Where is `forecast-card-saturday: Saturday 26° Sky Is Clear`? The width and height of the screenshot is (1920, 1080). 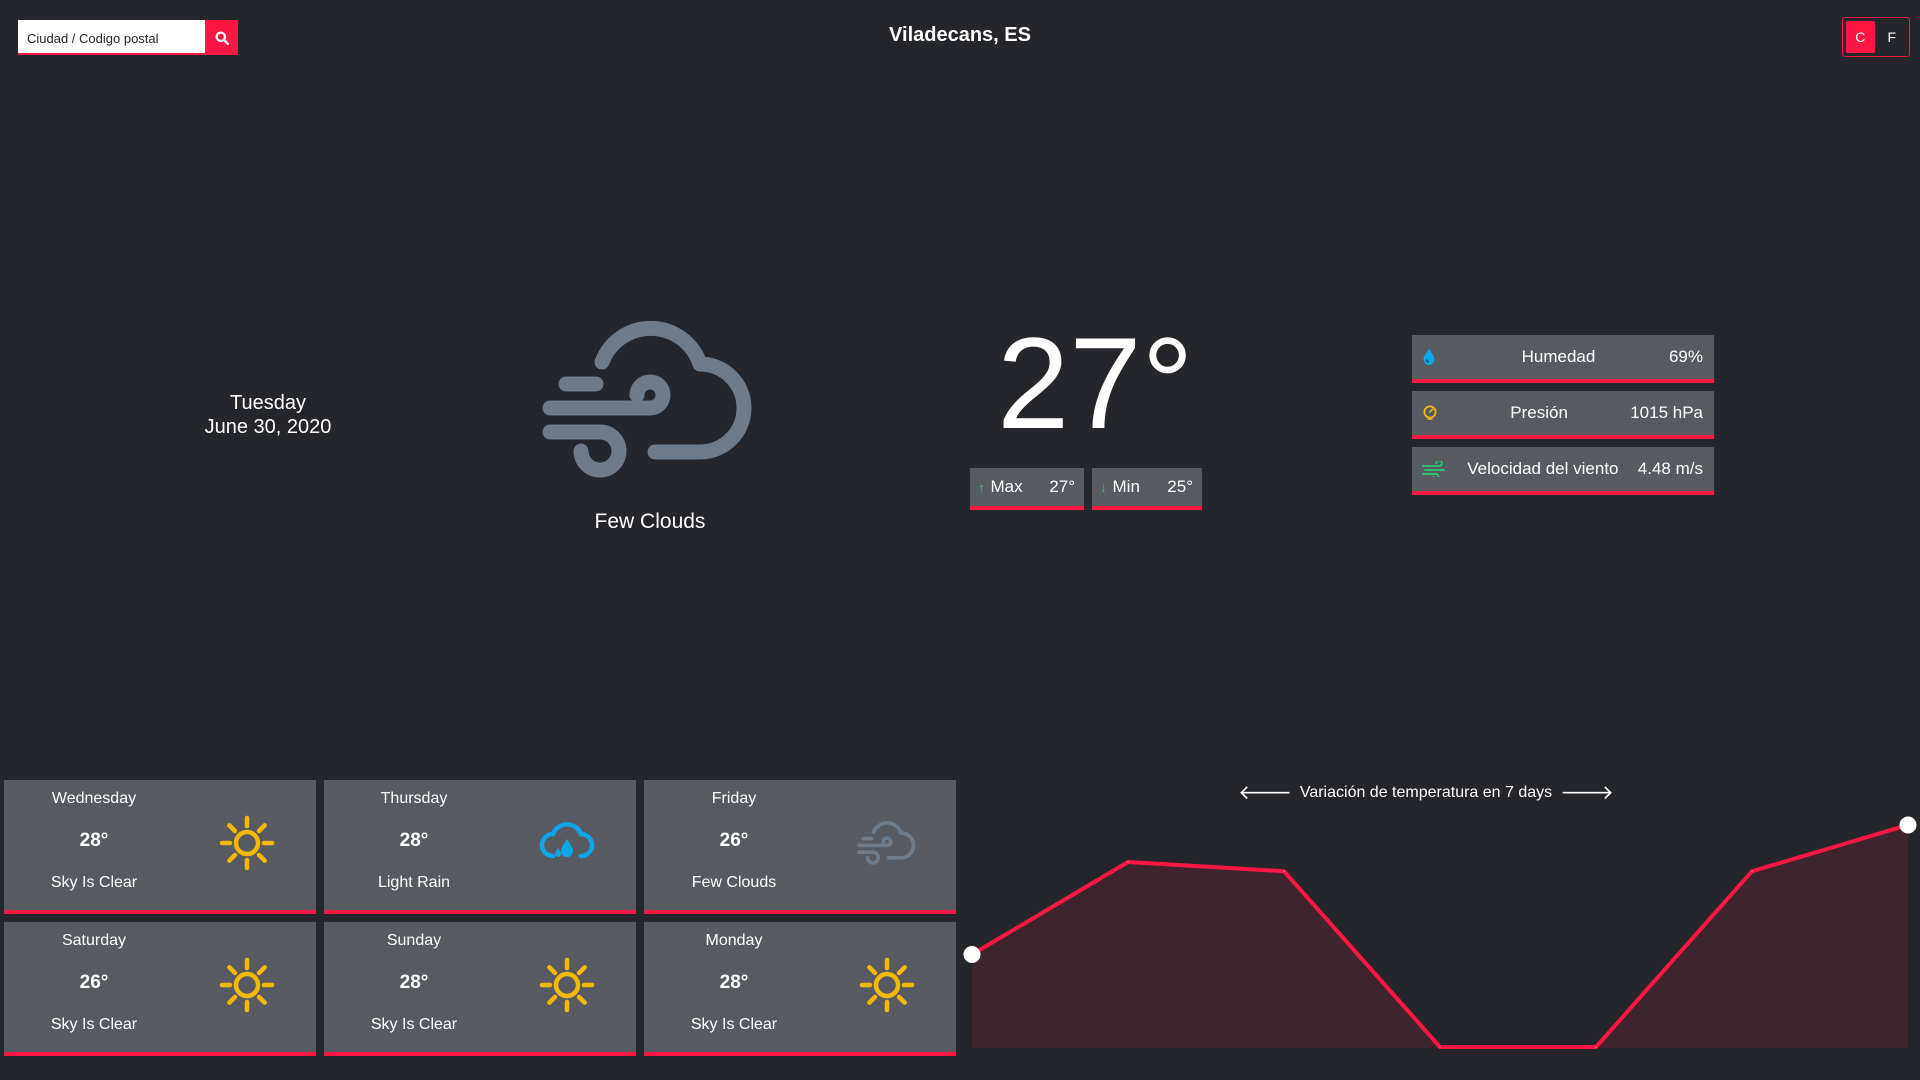 forecast-card-saturday: Saturday 26° Sky Is Clear is located at coordinates (160, 989).